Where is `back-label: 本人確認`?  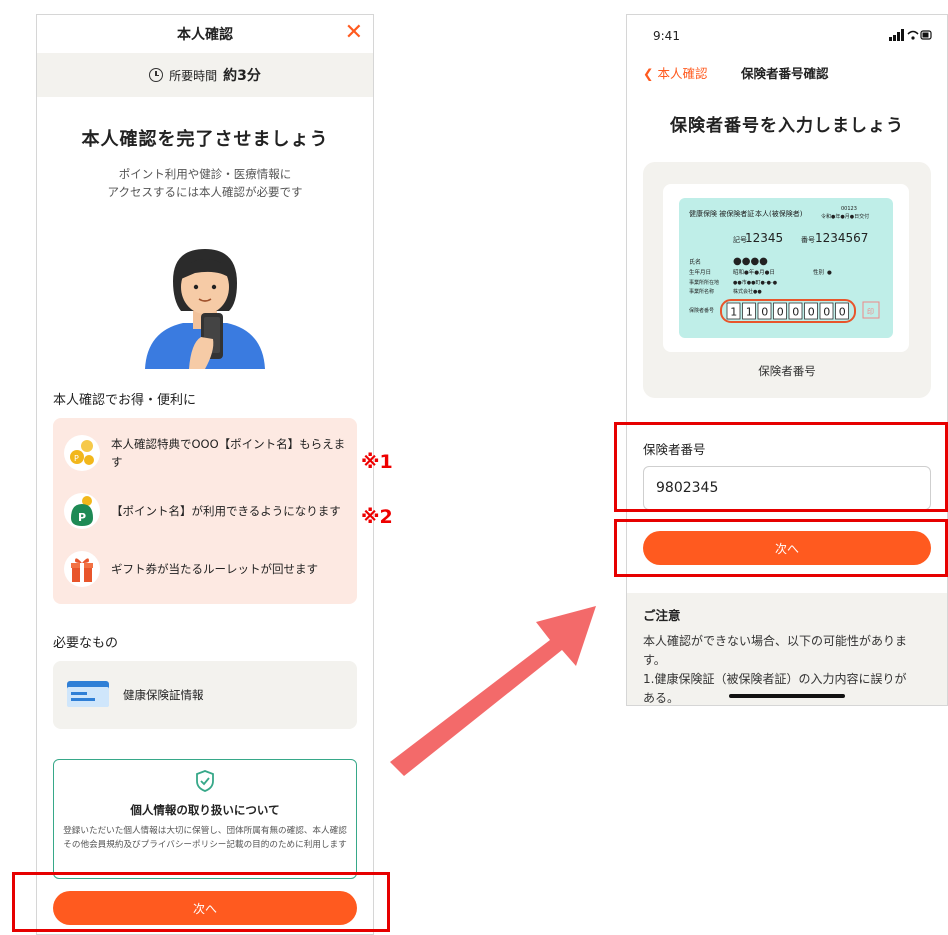 back-label: 本人確認 is located at coordinates (682, 73).